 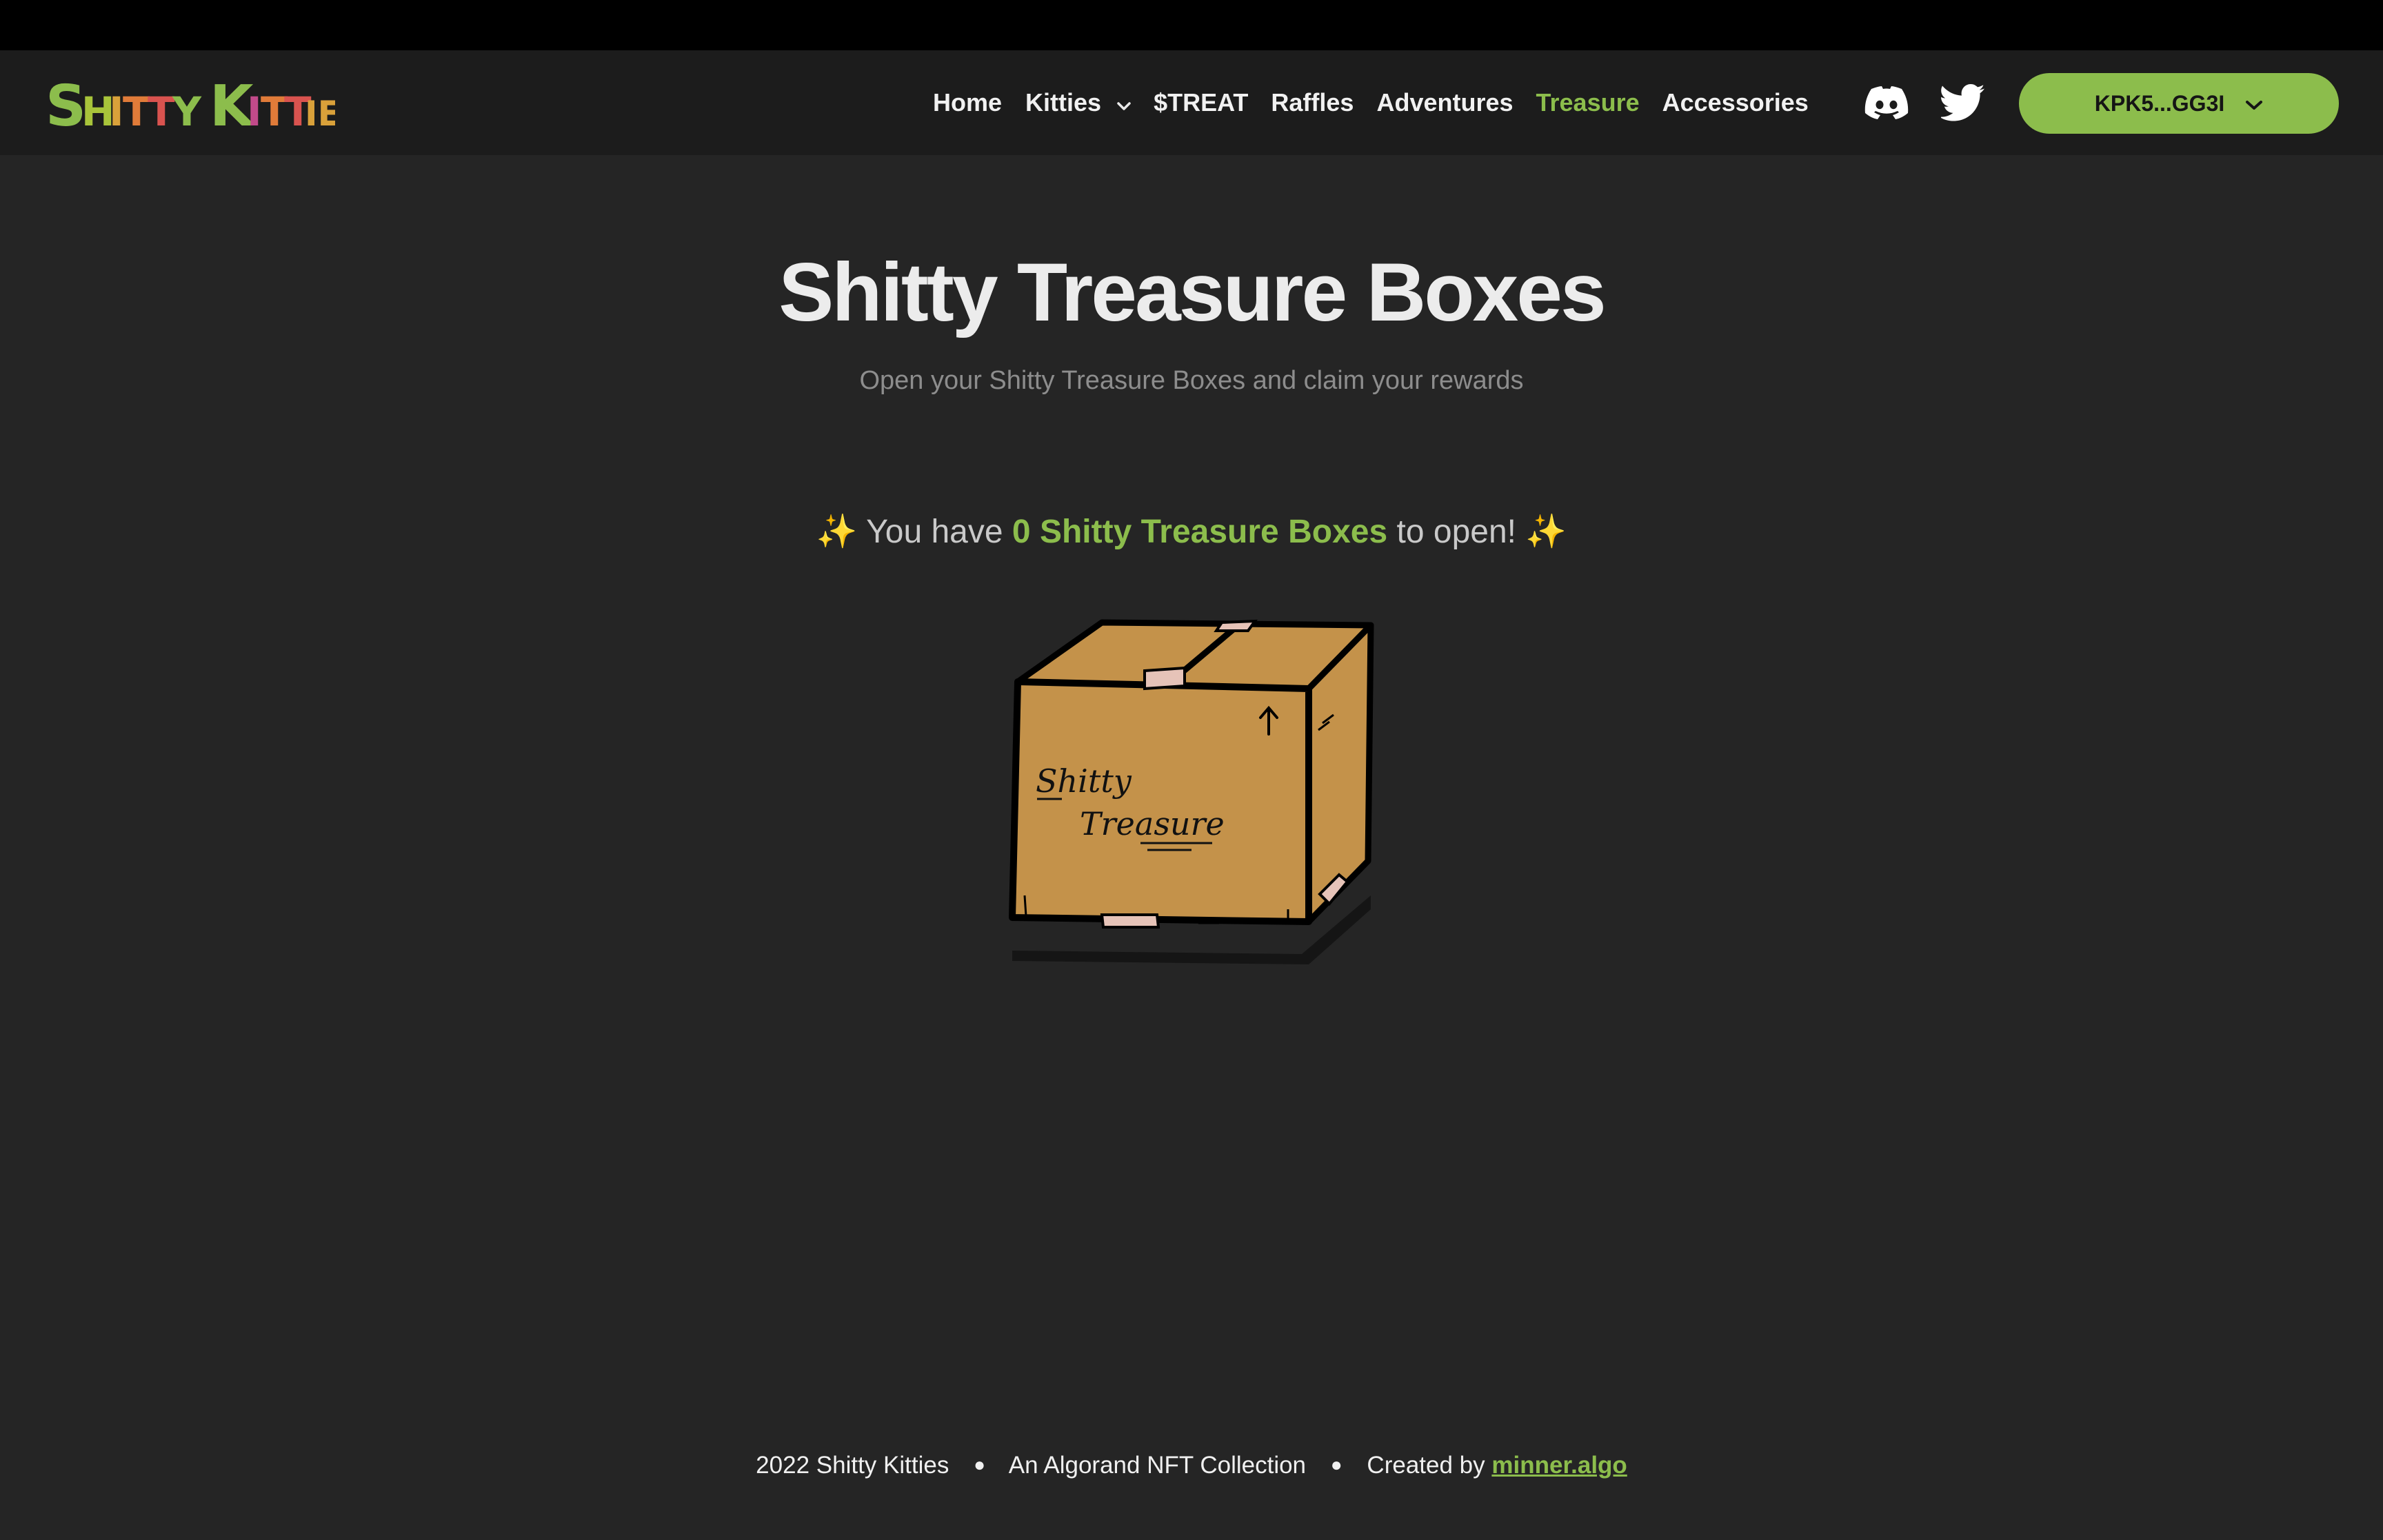 I want to click on box-label-line2: Treasure, so click(x=1152, y=824).